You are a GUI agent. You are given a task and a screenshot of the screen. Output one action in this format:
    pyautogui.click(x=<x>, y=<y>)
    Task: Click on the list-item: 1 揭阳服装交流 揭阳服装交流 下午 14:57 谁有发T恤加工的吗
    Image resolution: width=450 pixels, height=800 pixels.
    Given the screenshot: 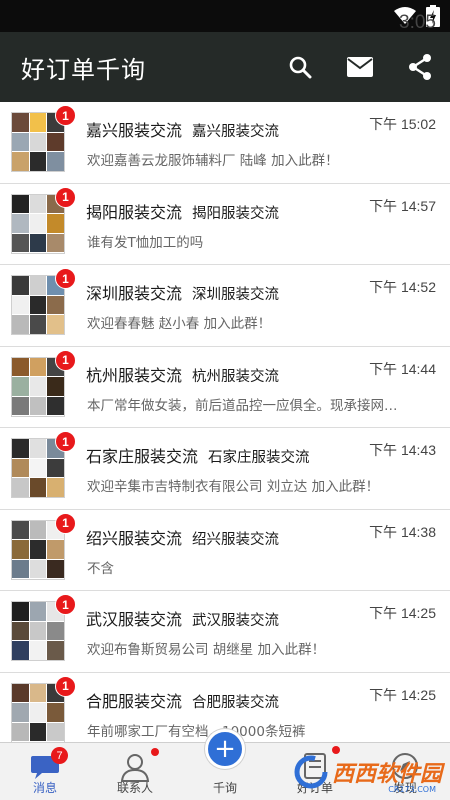 What is the action you would take?
    pyautogui.click(x=225, y=224)
    